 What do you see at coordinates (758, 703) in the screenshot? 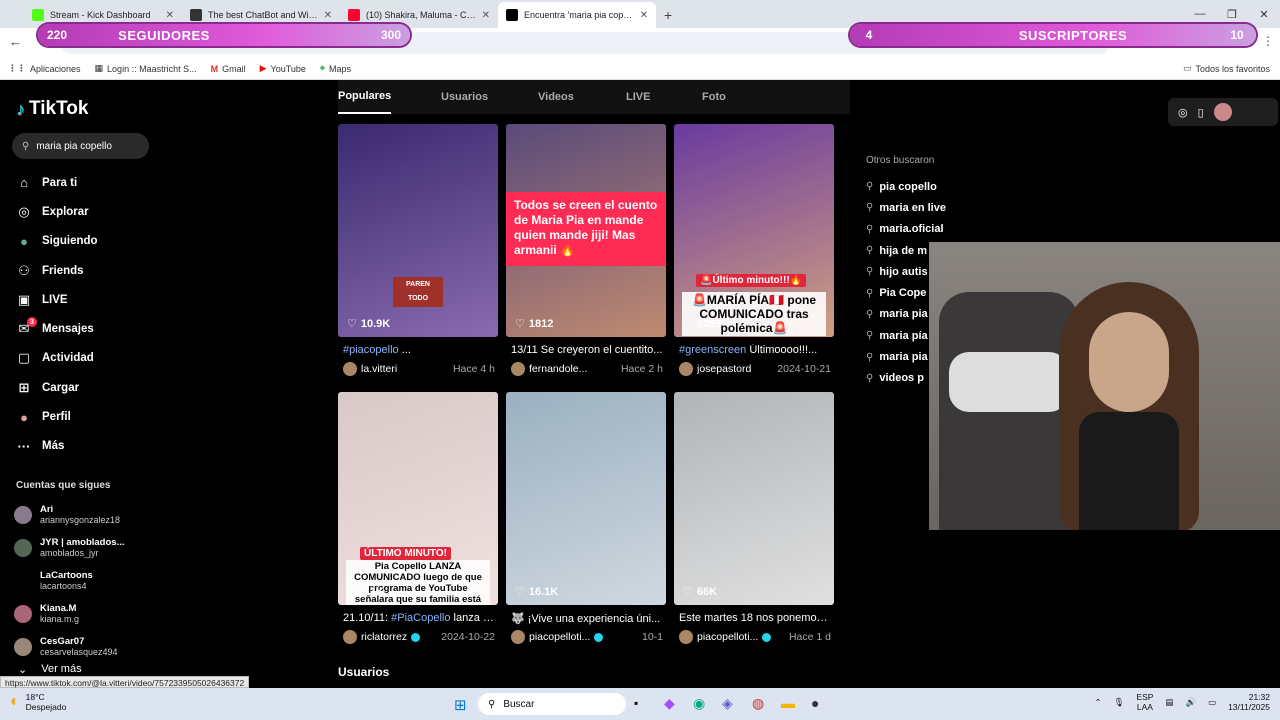
I see `chrome-icon: ◍` at bounding box center [758, 703].